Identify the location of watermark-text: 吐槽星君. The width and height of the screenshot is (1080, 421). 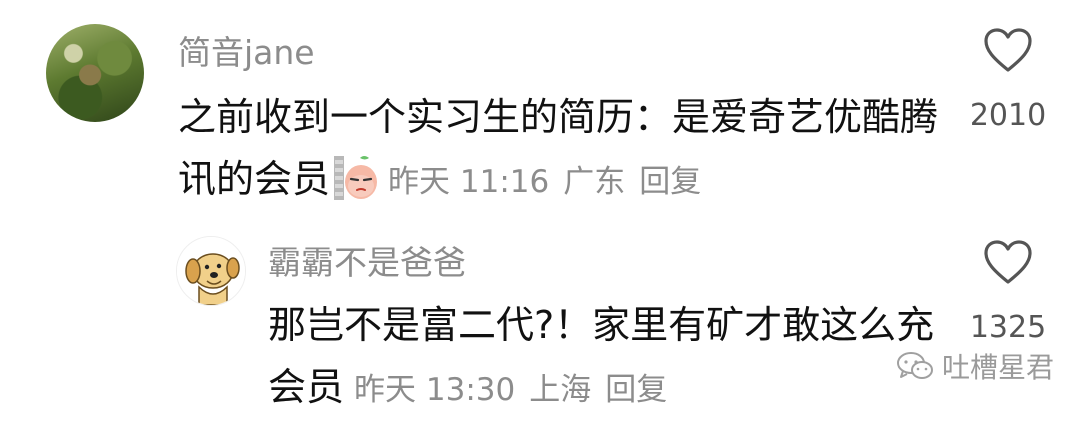
(998, 367).